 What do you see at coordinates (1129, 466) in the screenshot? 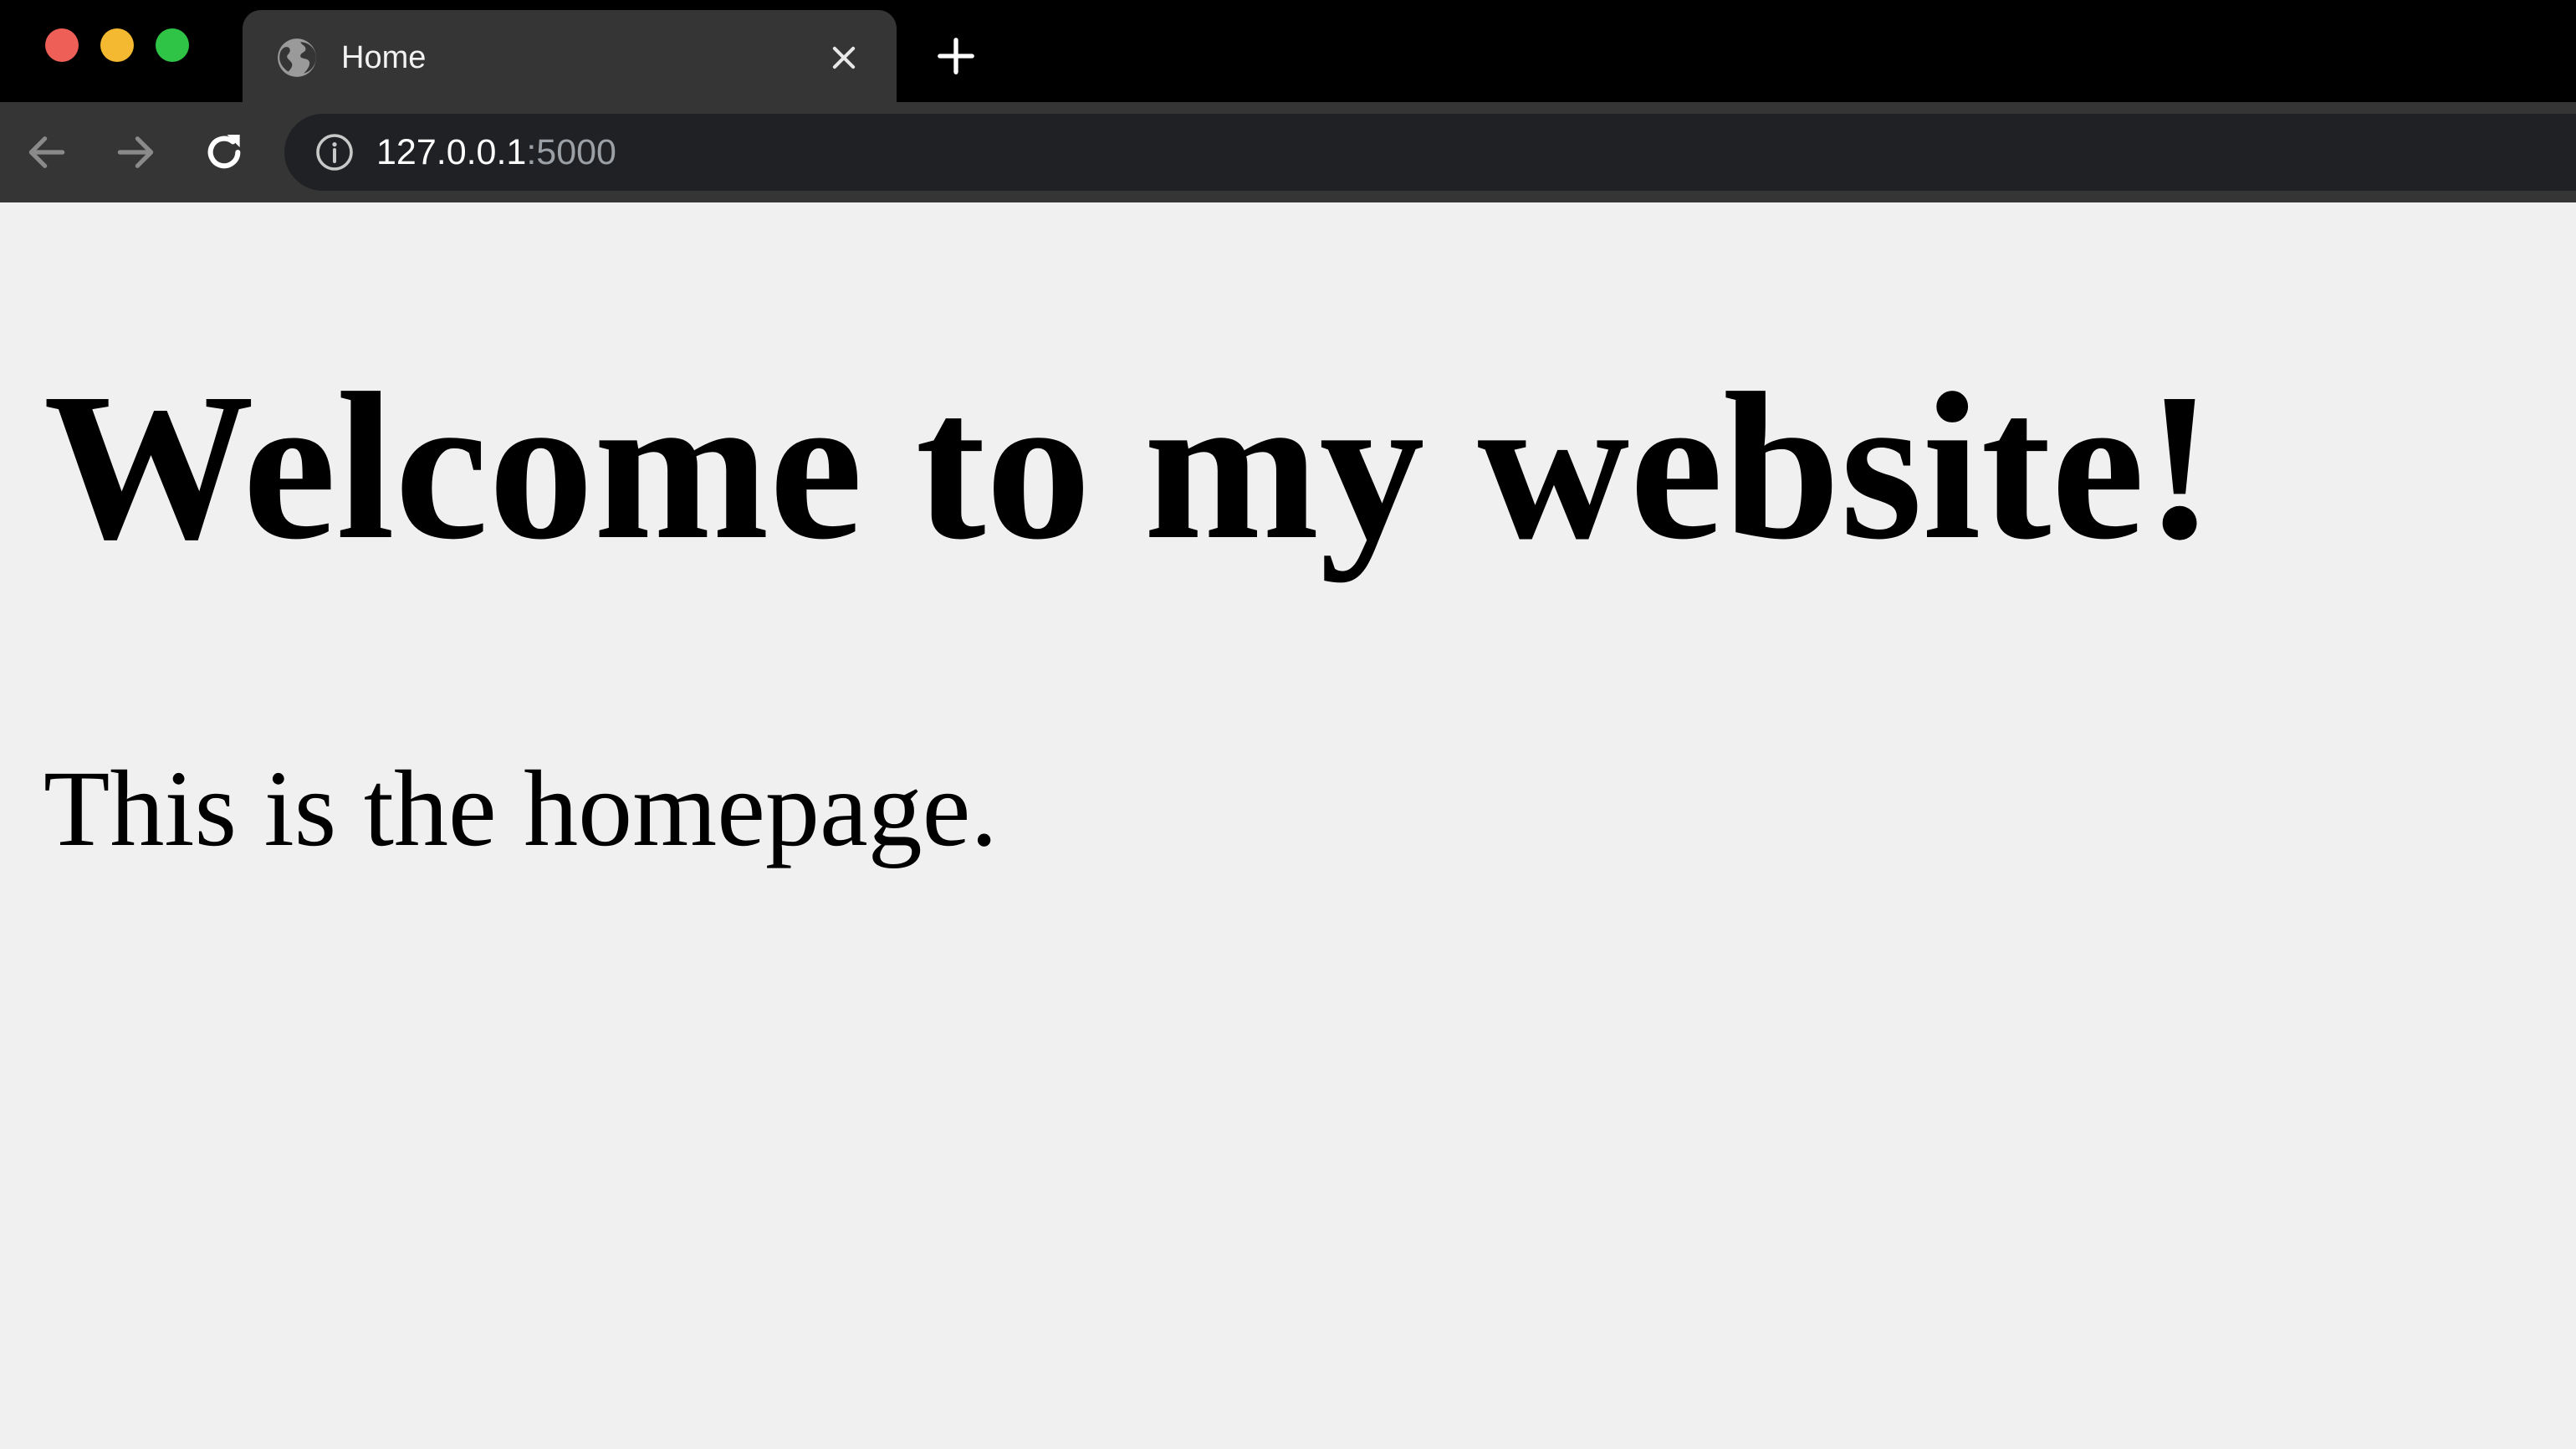
I see `page-title: Welcome to my website!` at bounding box center [1129, 466].